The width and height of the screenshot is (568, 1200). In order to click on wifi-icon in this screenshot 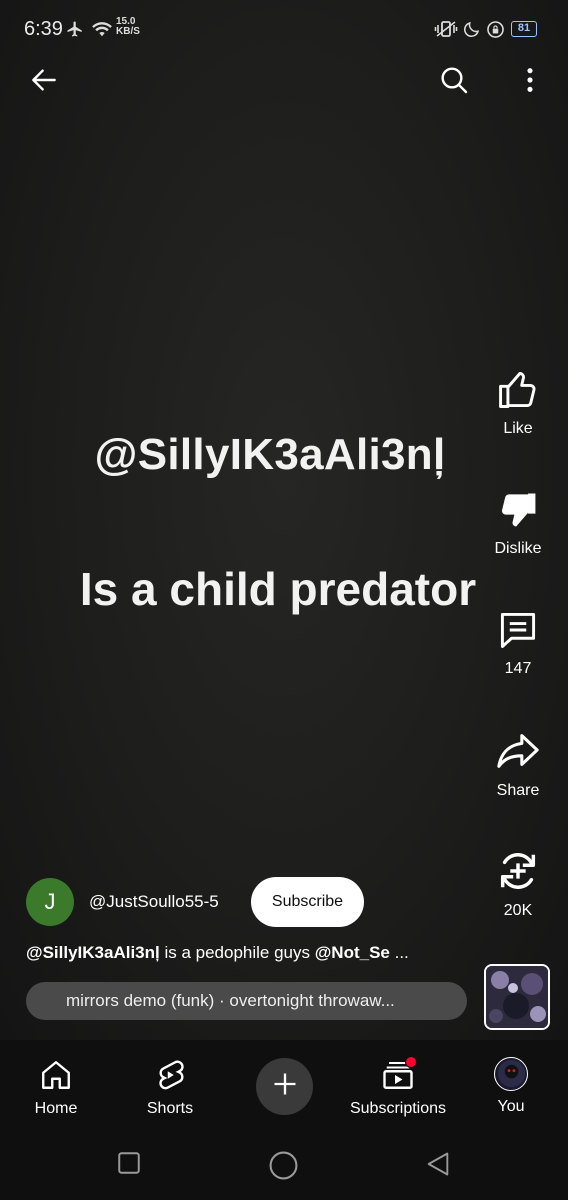, I will do `click(102, 31)`.